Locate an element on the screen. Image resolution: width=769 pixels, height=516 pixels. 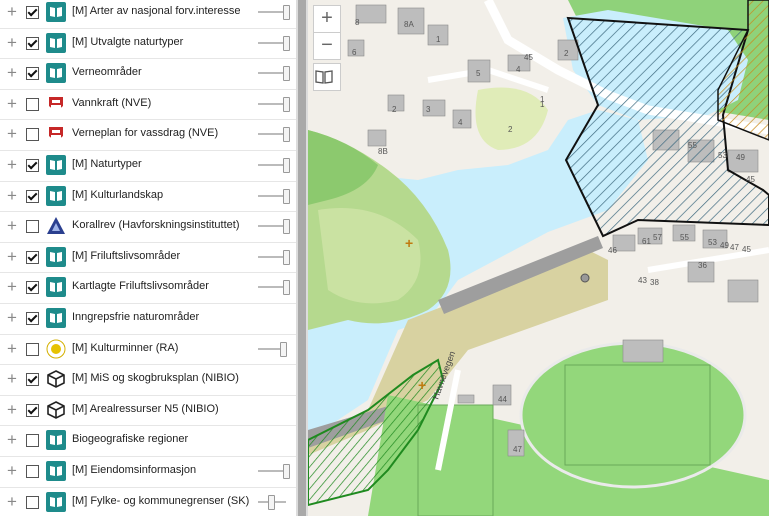
layer-row: + Verneområder is located at coordinates (148, 74).